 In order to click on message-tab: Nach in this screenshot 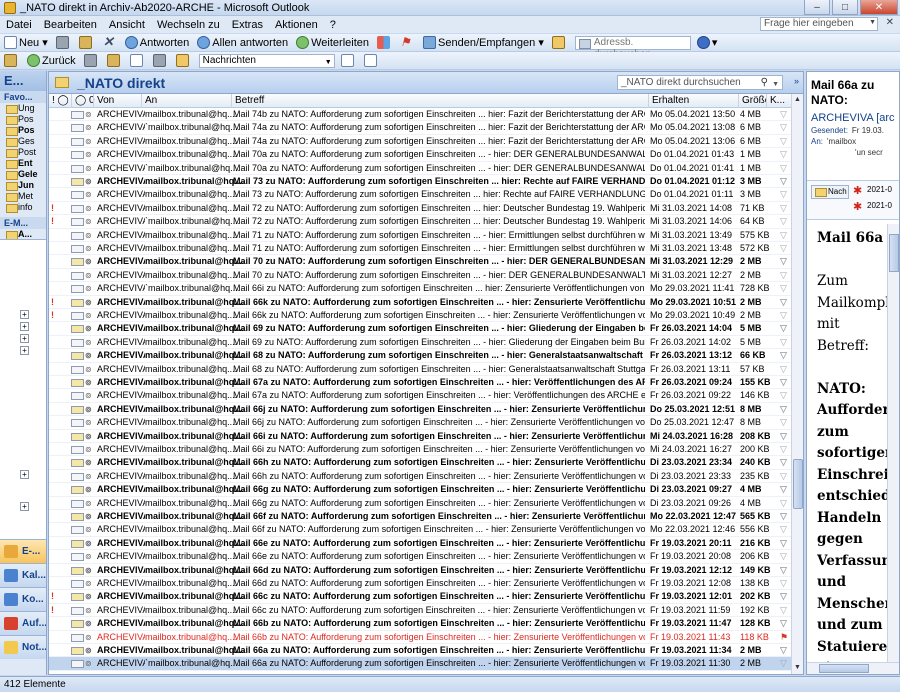, I will do `click(830, 192)`.